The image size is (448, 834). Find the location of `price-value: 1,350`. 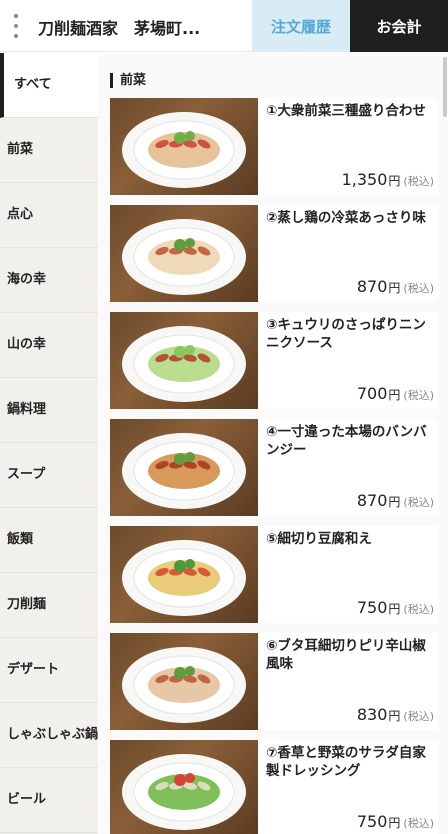

price-value: 1,350 is located at coordinates (364, 179).